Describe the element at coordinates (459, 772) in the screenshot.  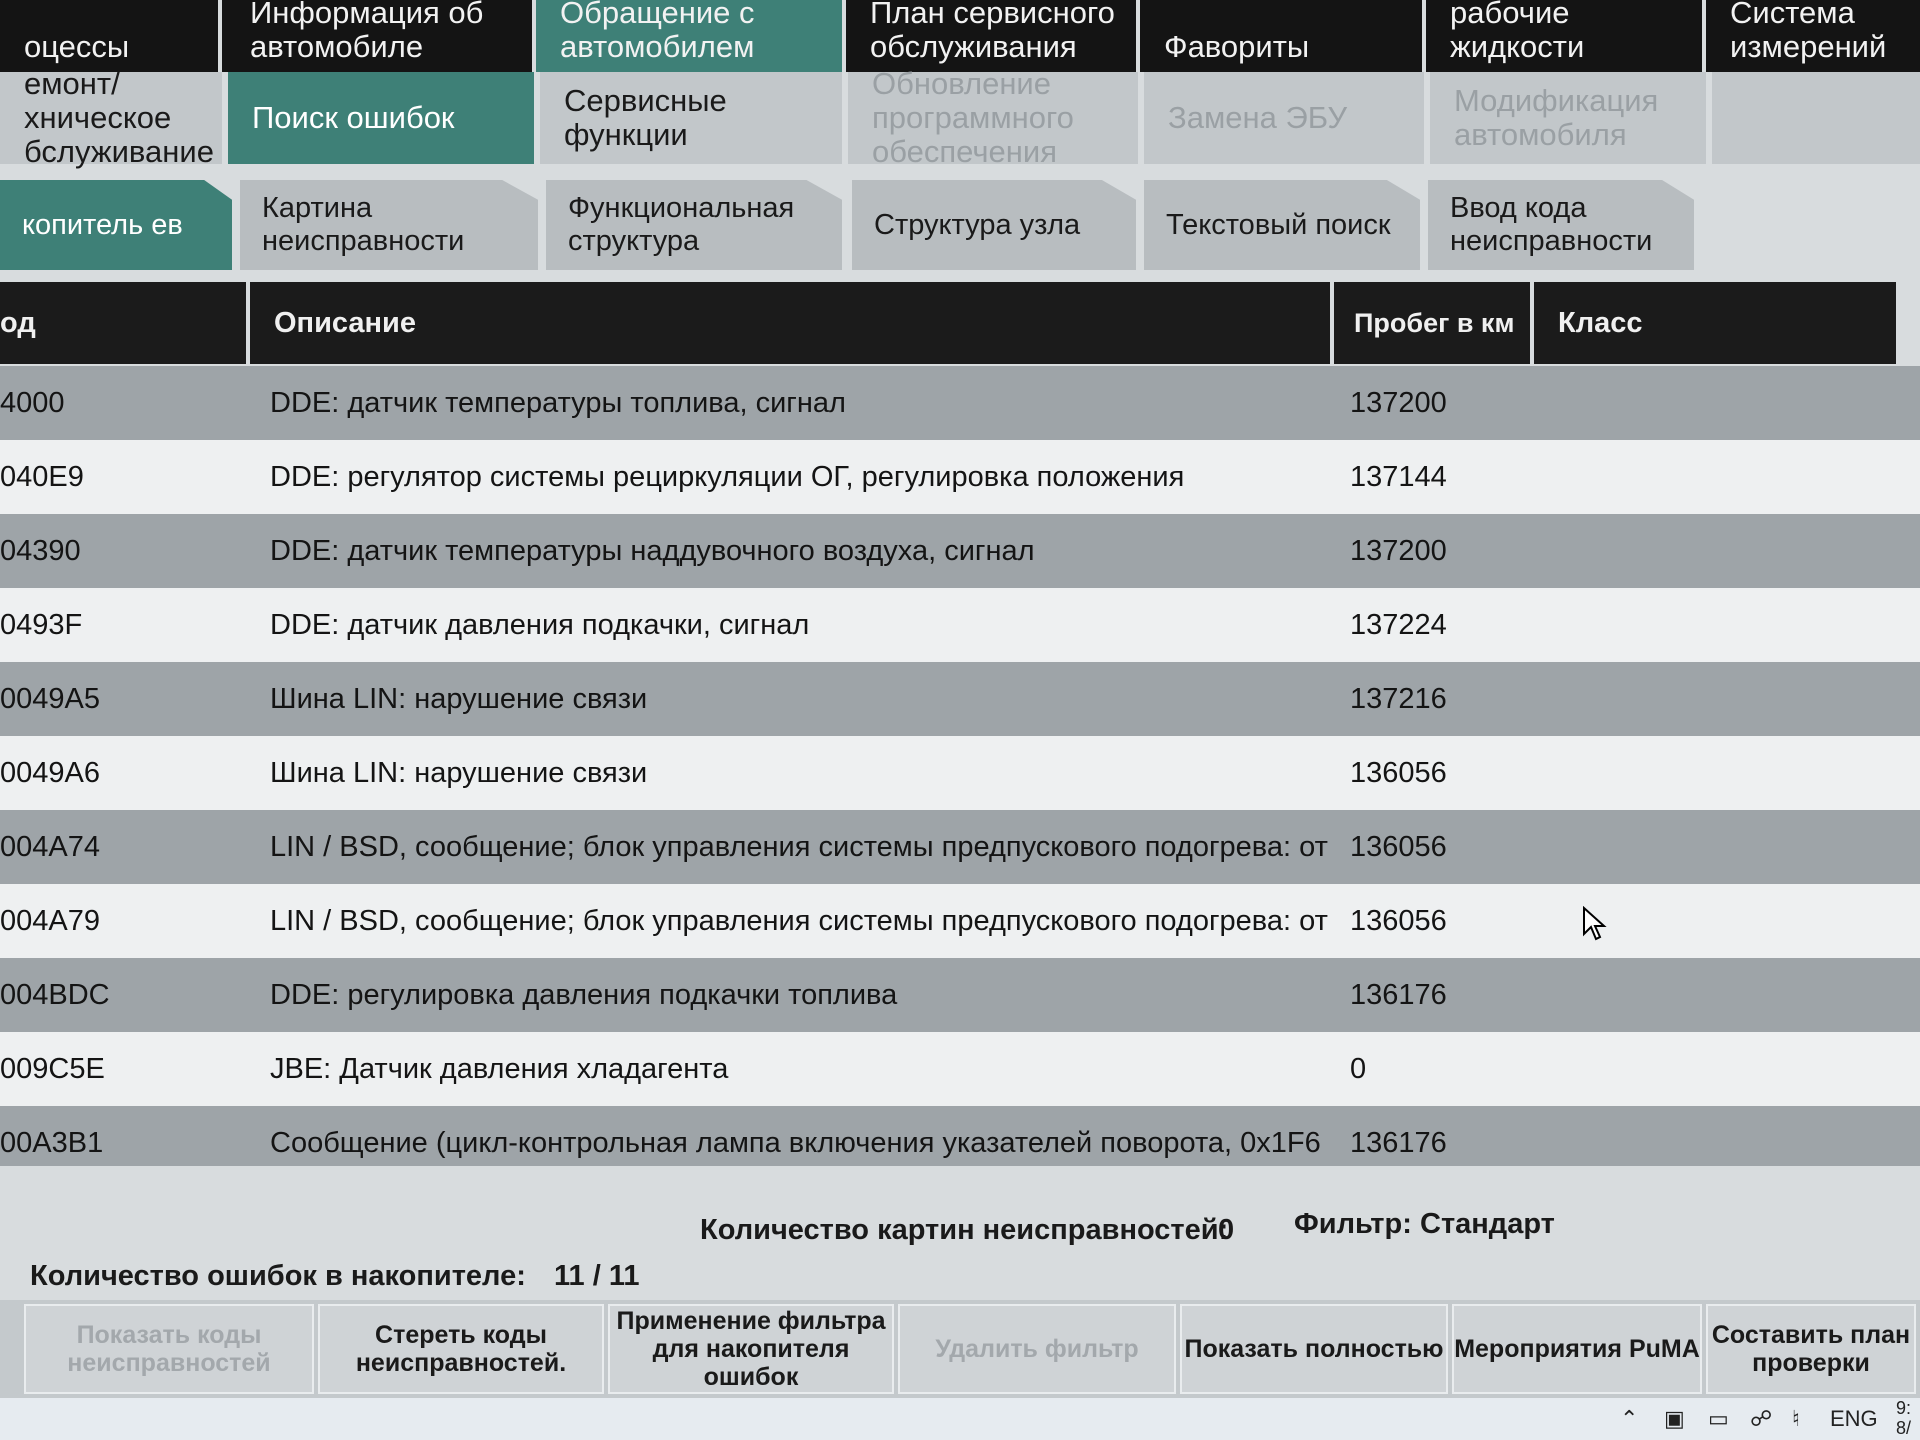
I see `cell-description: Шина LIN: нарушение связи` at that location.